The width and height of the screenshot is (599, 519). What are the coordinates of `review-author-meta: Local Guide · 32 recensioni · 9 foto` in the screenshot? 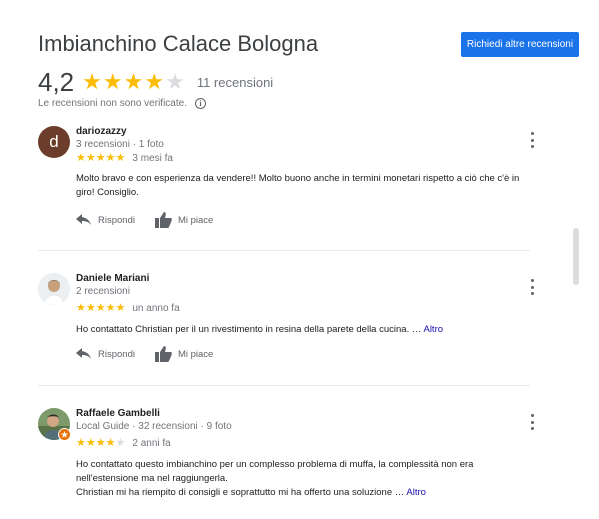 It's located at (154, 426).